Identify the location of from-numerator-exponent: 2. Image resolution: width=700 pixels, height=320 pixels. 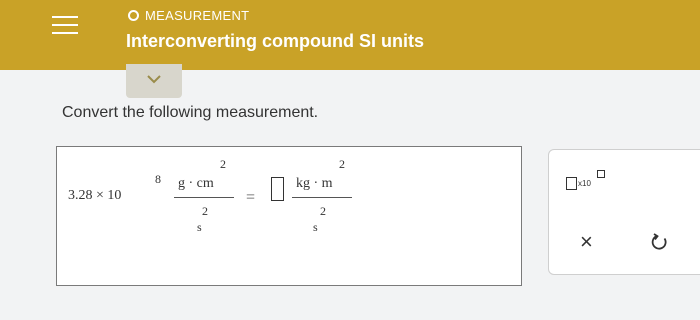
(223, 164).